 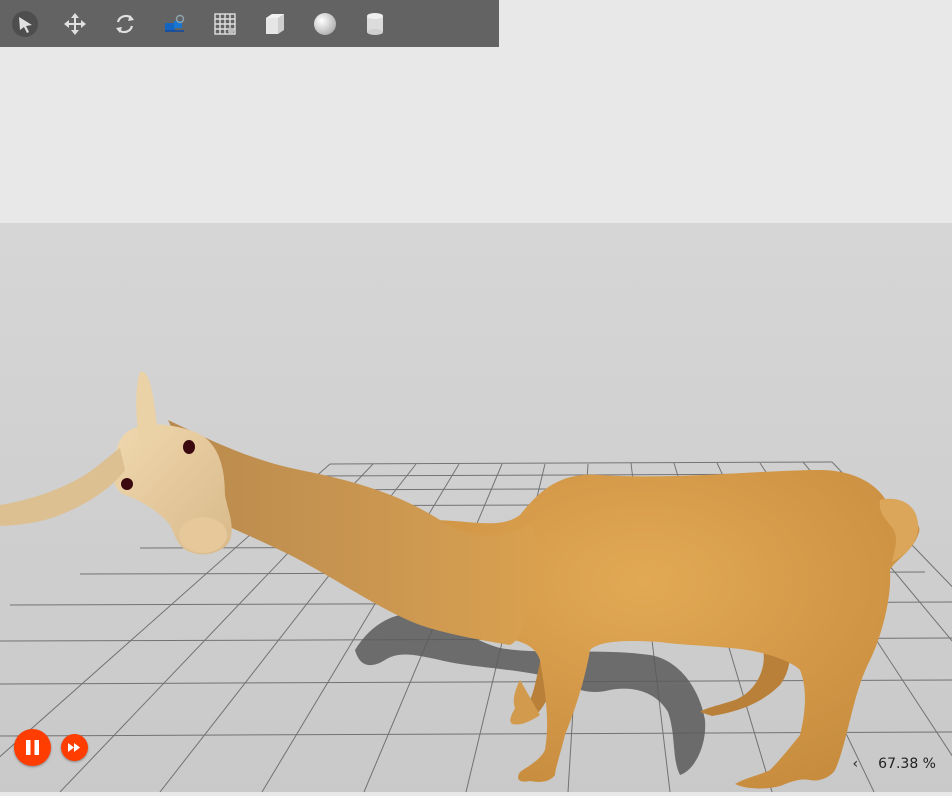 I want to click on pause-icon, so click(x=32, y=747).